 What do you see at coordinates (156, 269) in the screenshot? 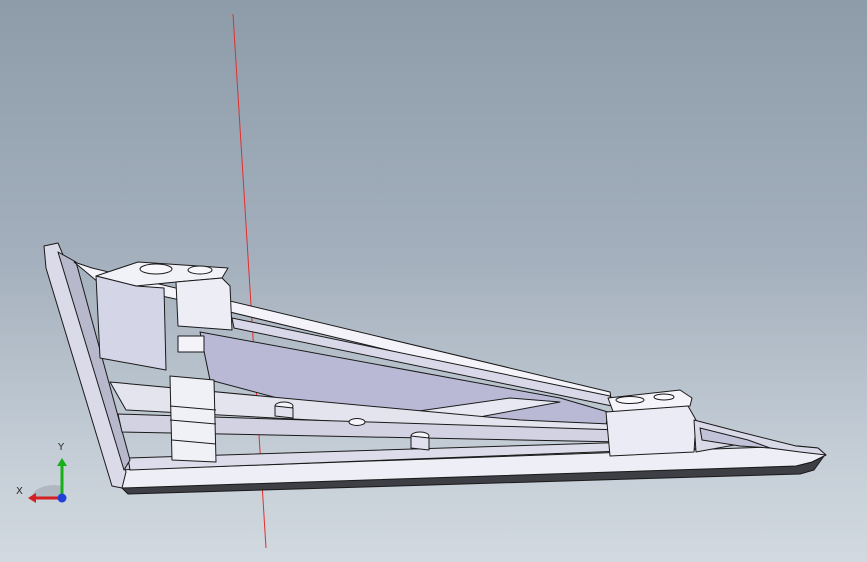
I see `left-boss-hole` at bounding box center [156, 269].